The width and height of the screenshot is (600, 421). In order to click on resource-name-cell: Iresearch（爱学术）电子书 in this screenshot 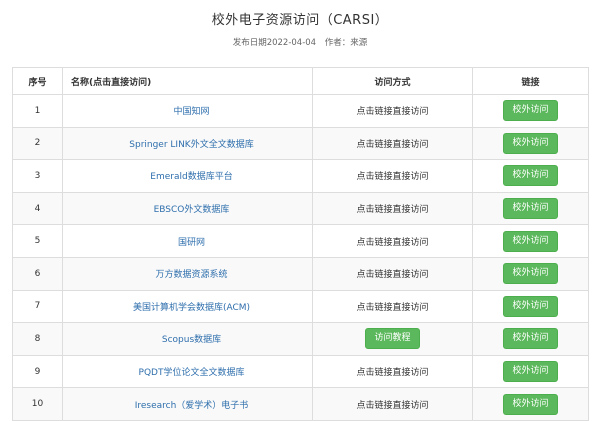, I will do `click(187, 404)`.